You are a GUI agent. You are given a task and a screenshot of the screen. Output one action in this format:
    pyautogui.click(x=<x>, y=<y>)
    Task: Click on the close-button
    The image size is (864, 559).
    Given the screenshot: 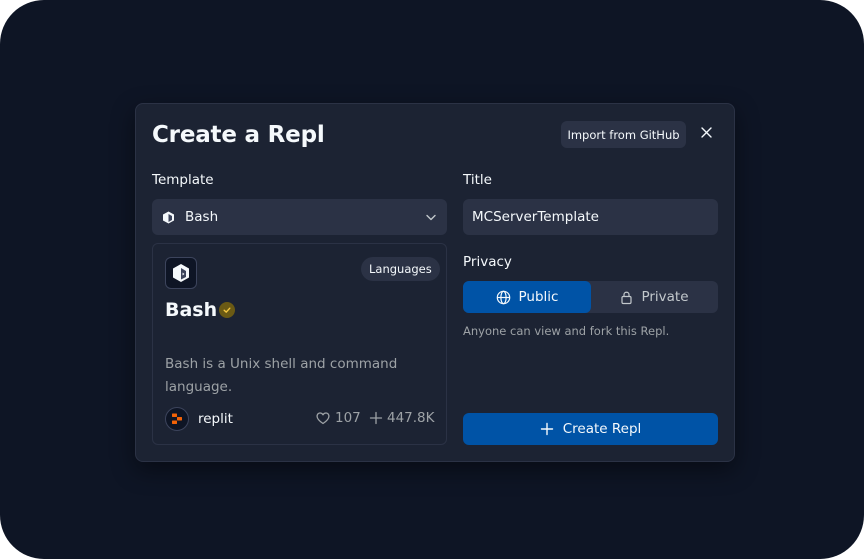 What is the action you would take?
    pyautogui.click(x=706, y=132)
    